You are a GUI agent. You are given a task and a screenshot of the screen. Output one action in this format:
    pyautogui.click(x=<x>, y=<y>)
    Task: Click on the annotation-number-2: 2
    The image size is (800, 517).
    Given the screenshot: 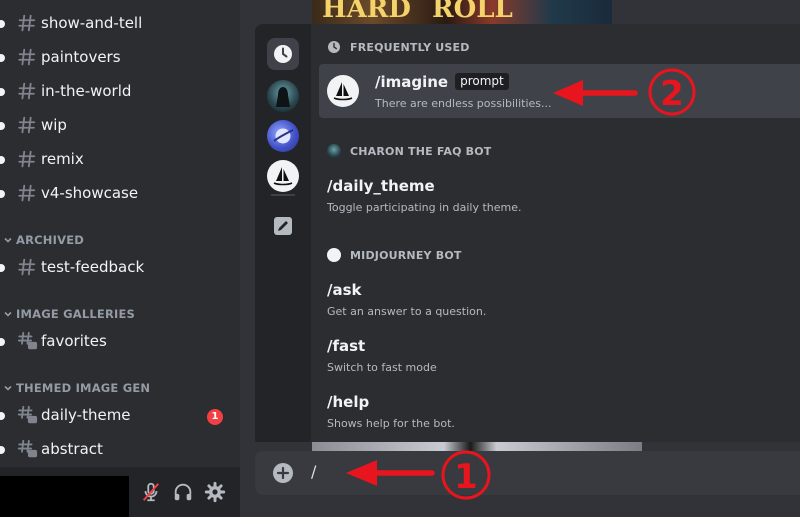 What is the action you would take?
    pyautogui.click(x=672, y=94)
    